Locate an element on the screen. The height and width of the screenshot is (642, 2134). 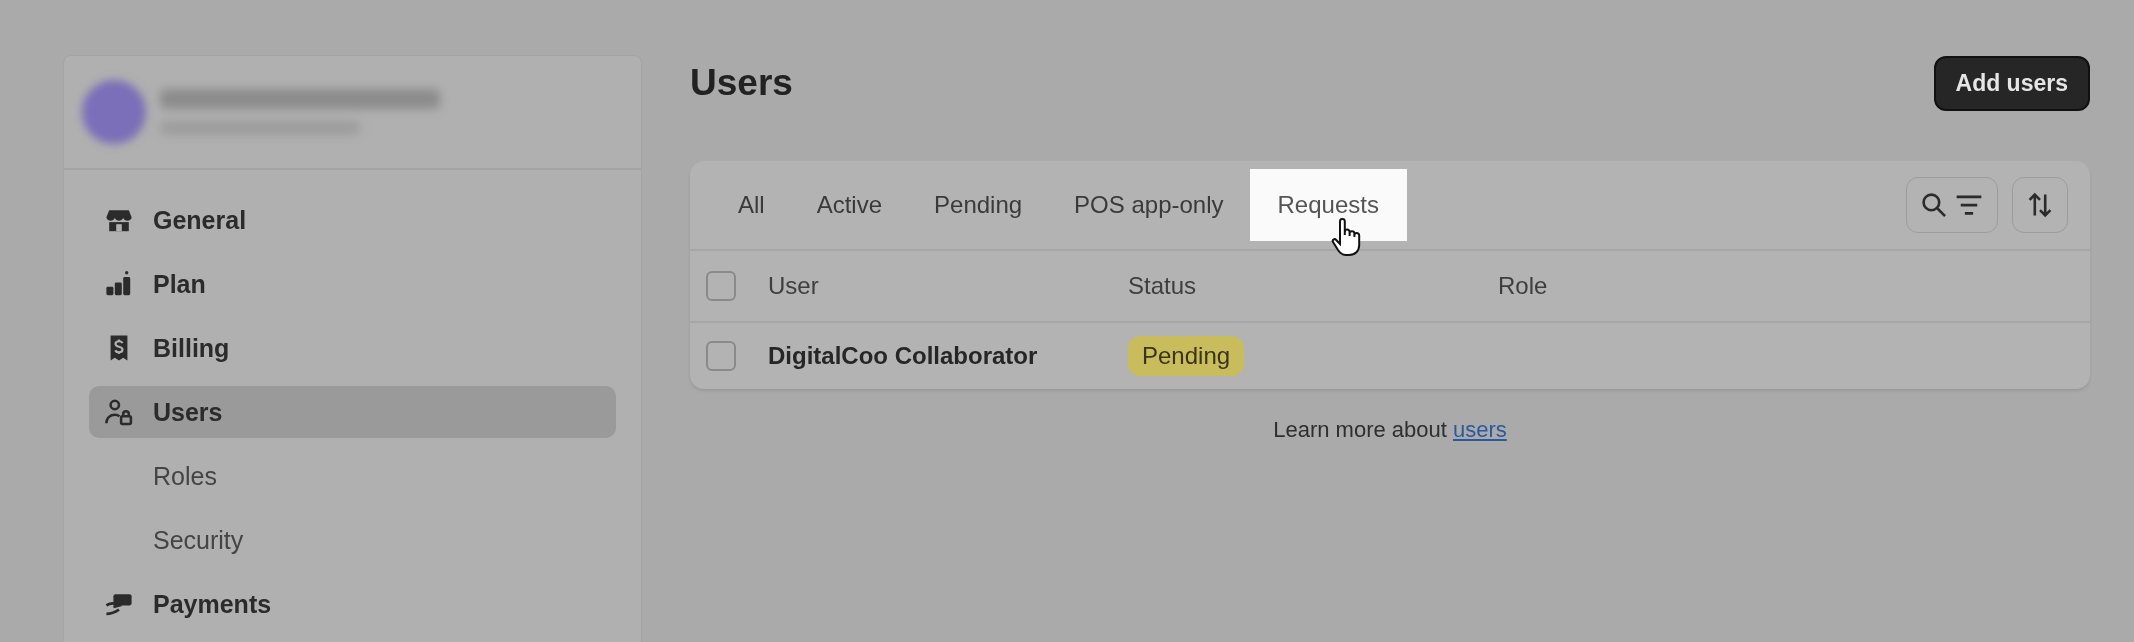
sort-button is located at coordinates (2040, 205).